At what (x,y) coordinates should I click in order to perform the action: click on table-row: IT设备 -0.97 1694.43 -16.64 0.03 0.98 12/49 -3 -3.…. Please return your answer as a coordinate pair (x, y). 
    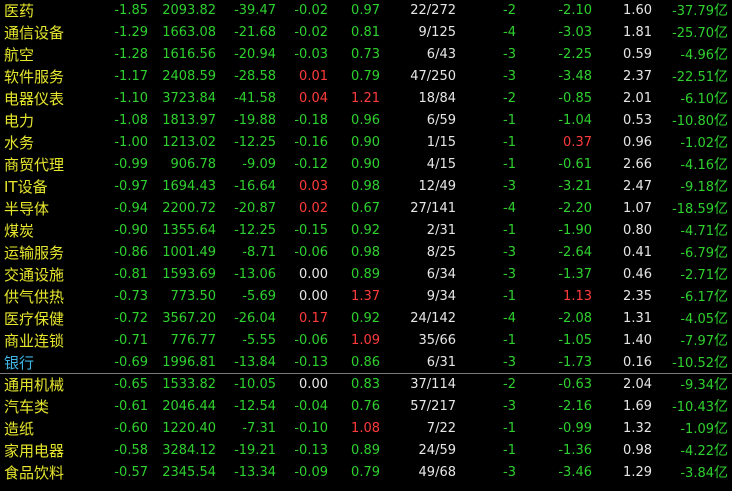
    Looking at the image, I should click on (366, 187).